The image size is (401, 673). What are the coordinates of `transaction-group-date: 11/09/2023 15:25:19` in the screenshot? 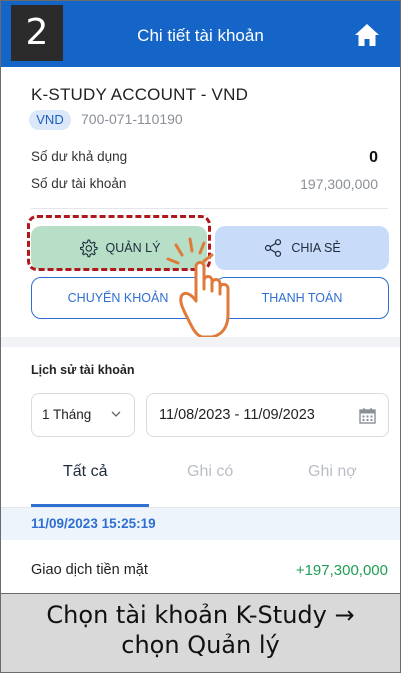 It's located at (93, 523).